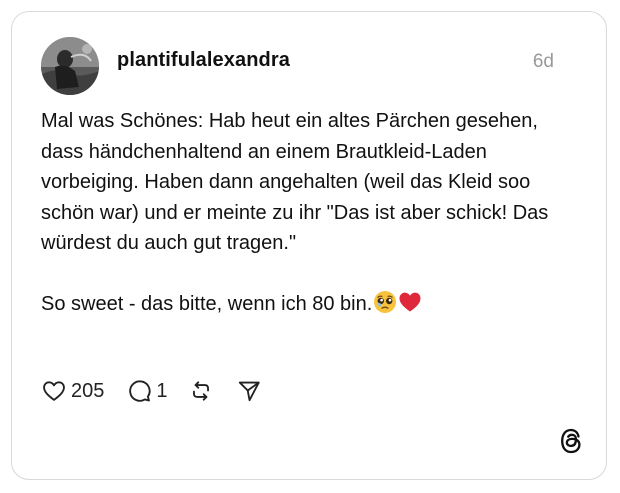 Image resolution: width=620 pixels, height=493 pixels. I want to click on username: plantifulalexandra, so click(203, 60).